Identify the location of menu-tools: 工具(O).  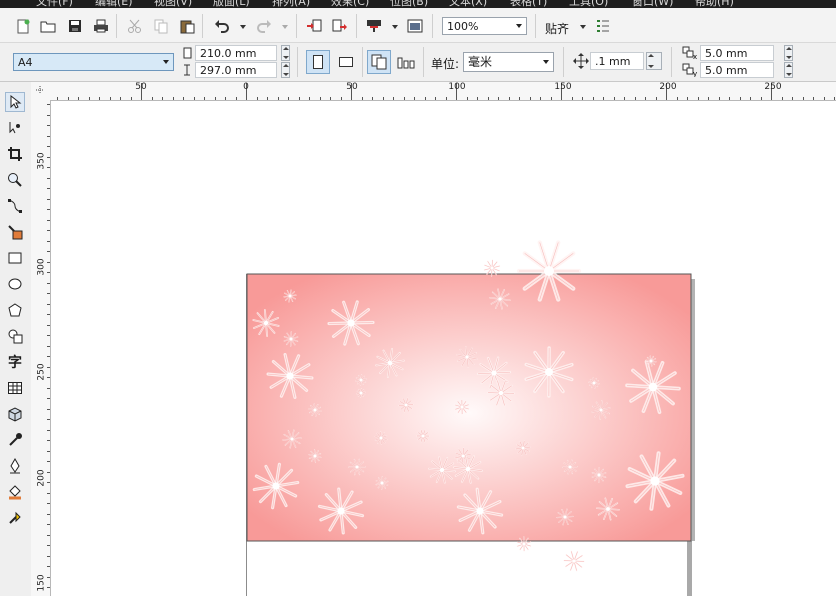
(588, 4).